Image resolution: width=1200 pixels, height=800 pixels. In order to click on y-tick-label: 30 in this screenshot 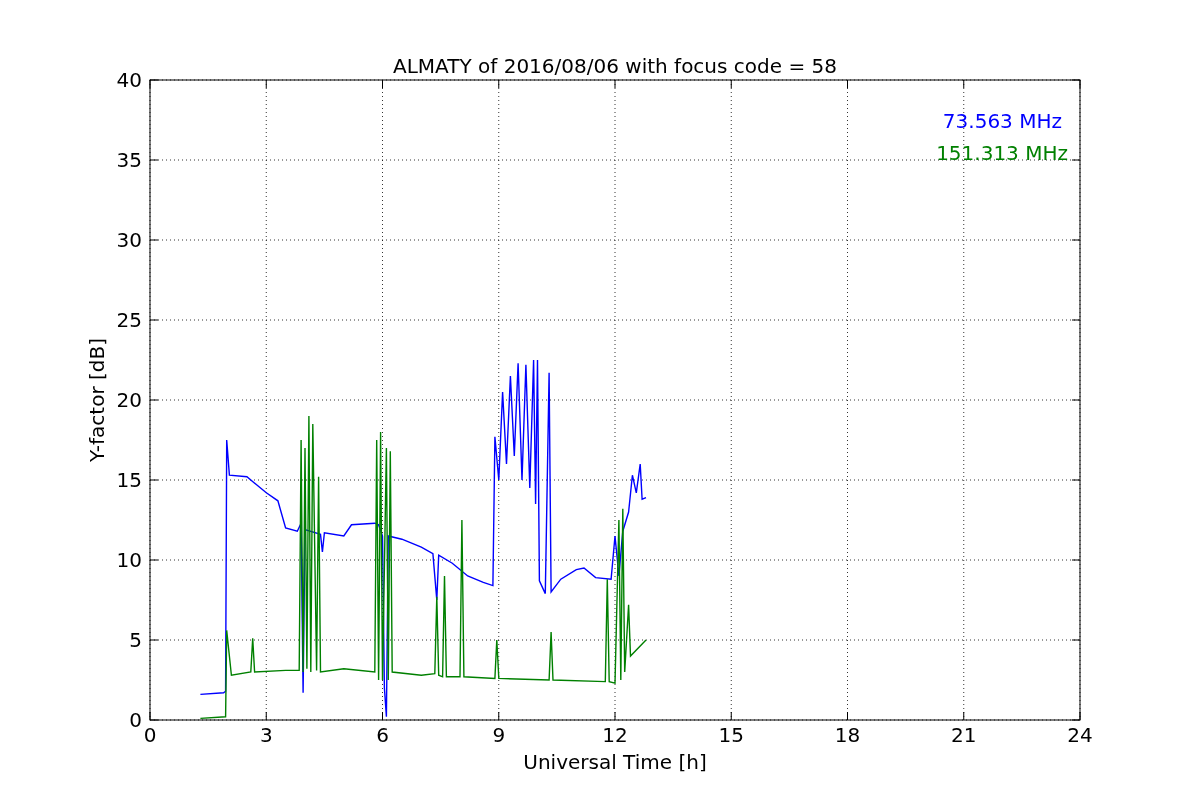, I will do `click(129, 240)`.